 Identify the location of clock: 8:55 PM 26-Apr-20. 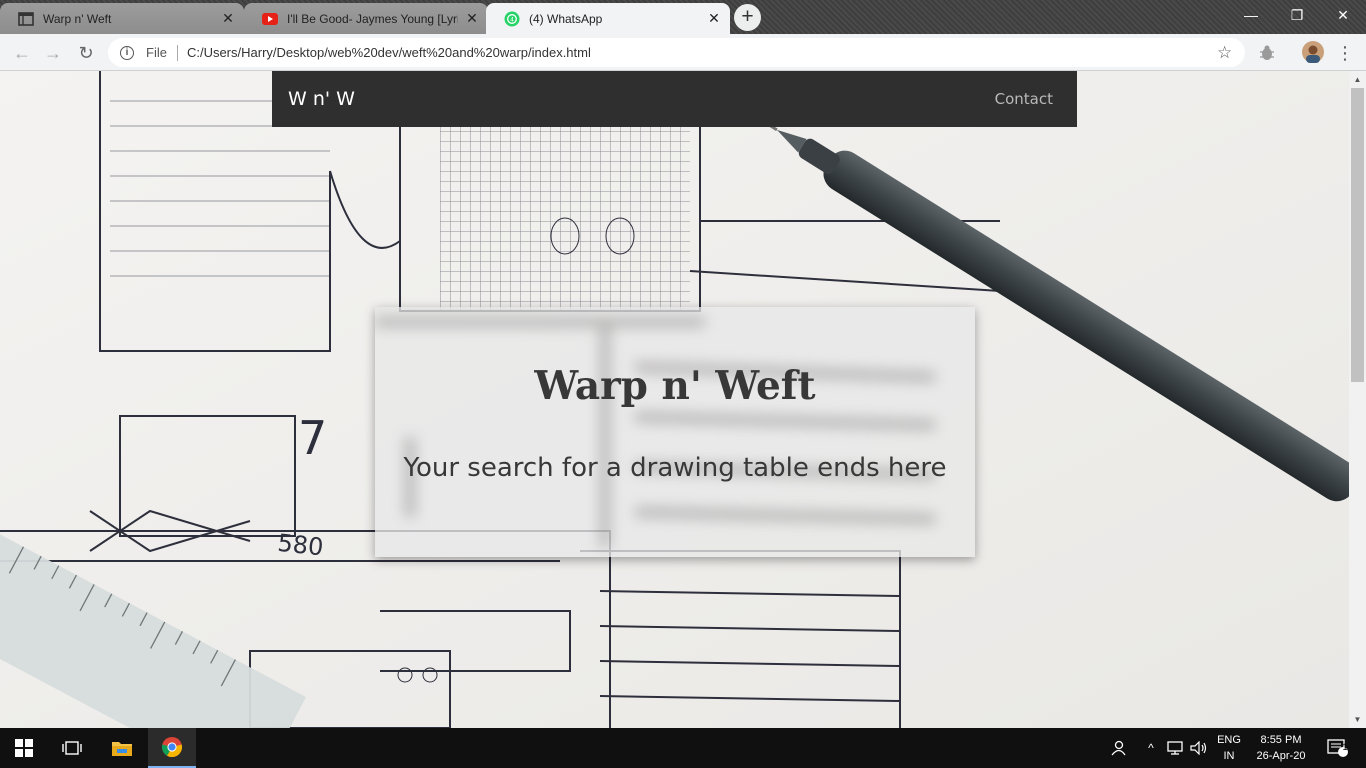
(1281, 748).